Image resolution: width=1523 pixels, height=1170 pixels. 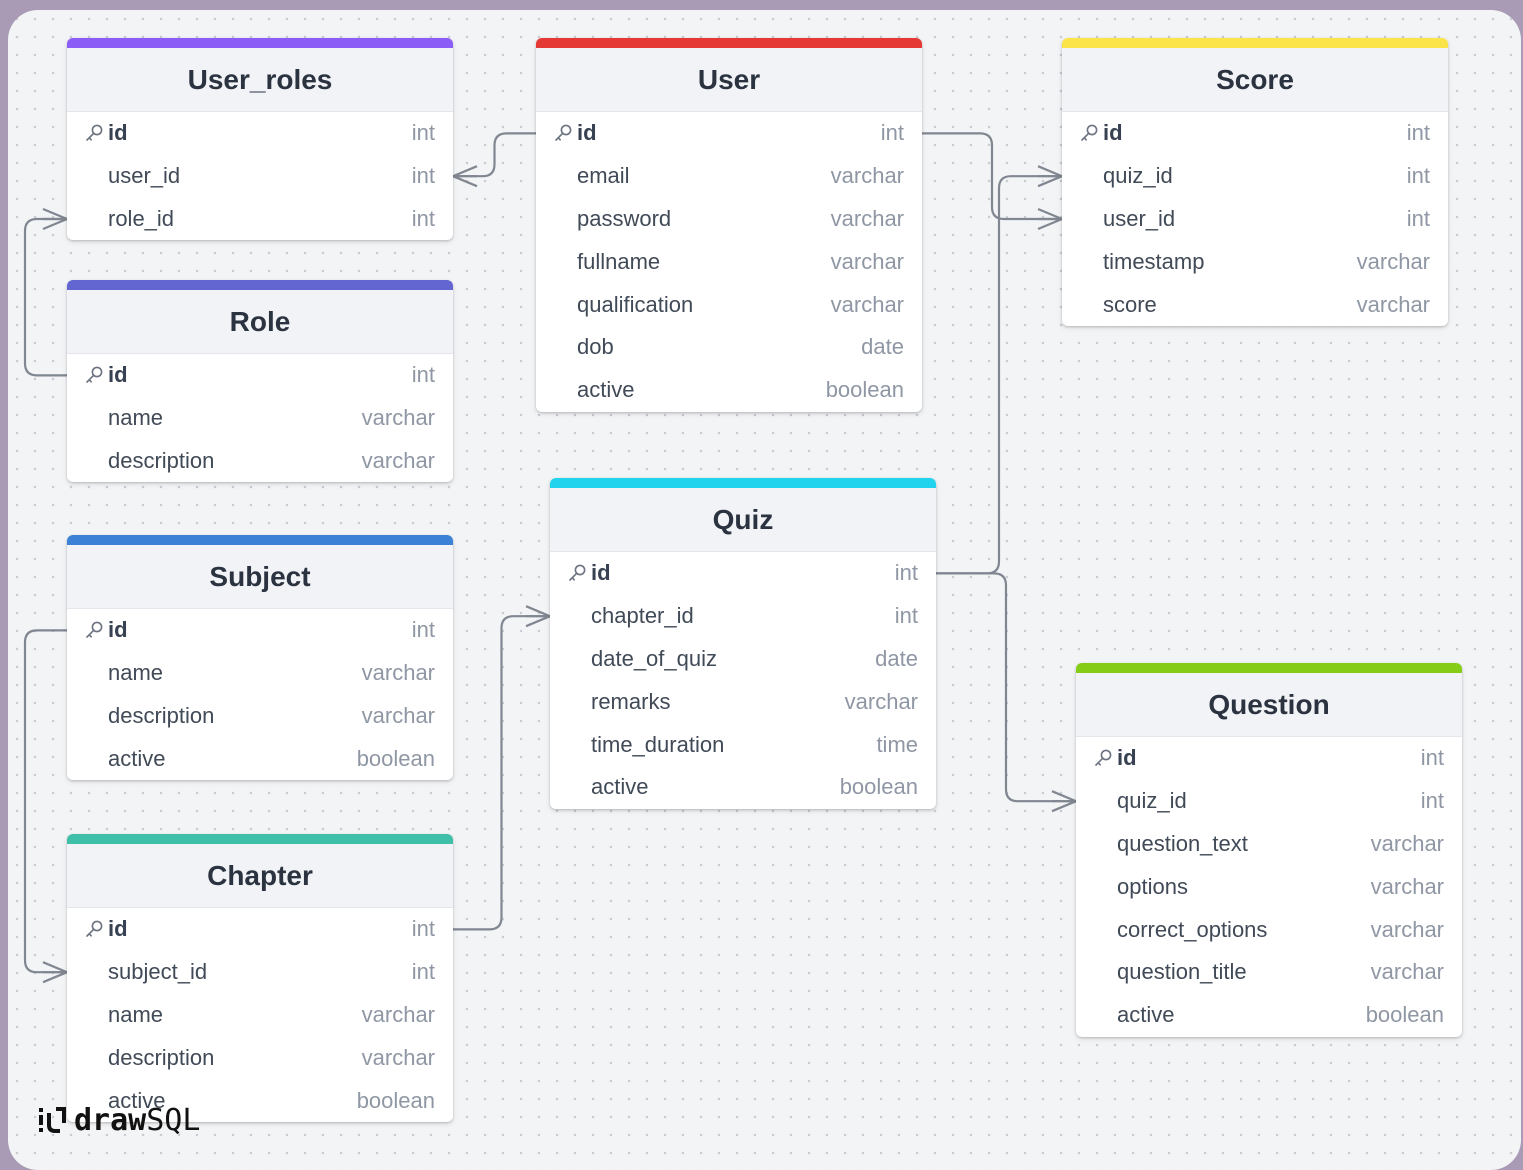 I want to click on field-row-fullname: fullname varchar, so click(x=729, y=261).